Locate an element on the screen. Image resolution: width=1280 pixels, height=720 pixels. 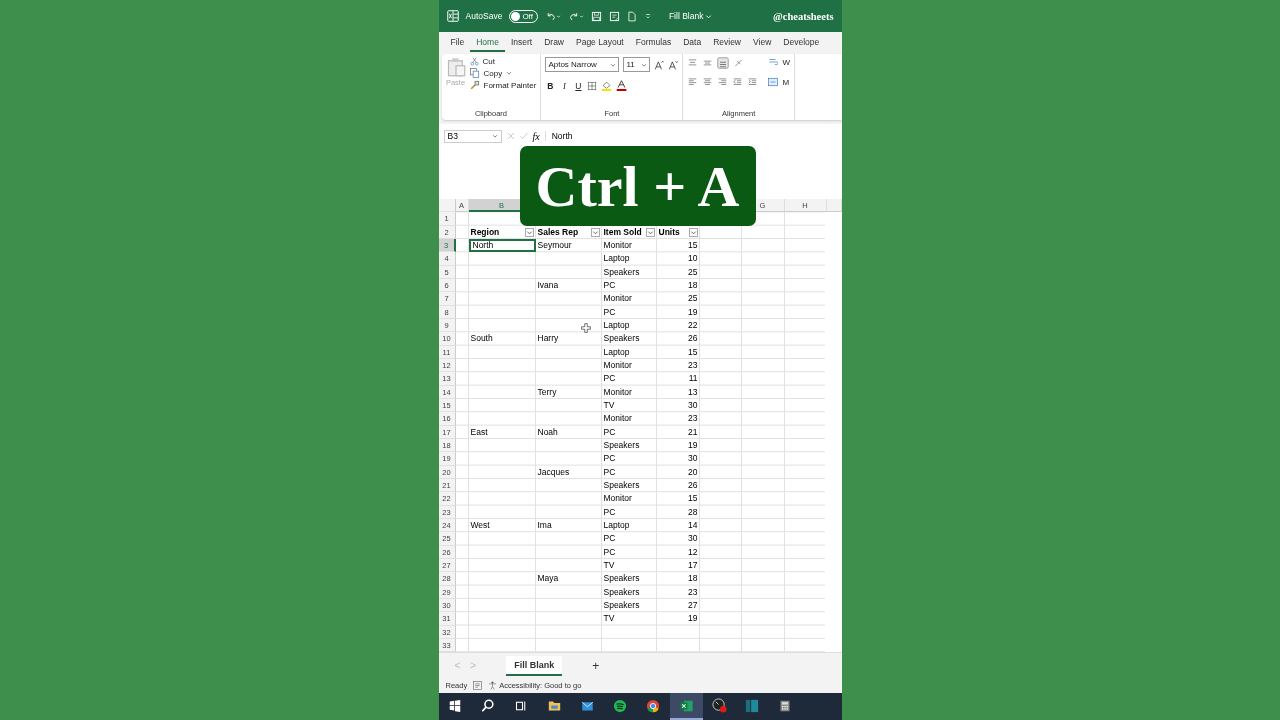
table-cell-text: 21 is located at coordinates (693, 432).